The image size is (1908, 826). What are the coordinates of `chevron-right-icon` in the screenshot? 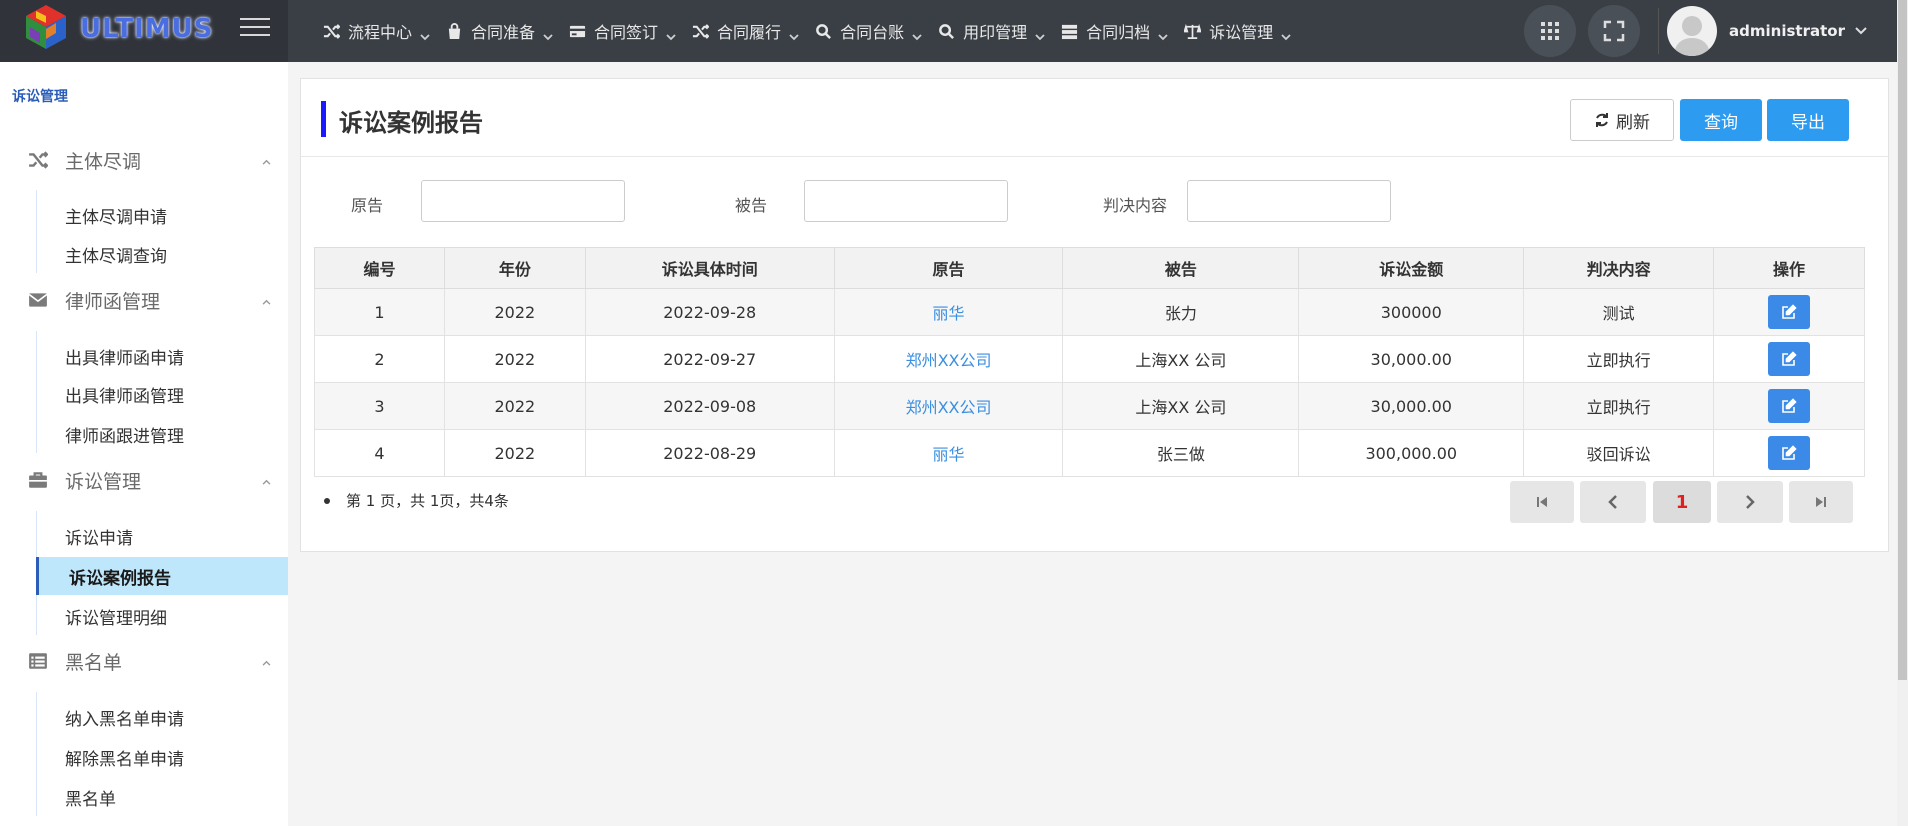 It's located at (1750, 502).